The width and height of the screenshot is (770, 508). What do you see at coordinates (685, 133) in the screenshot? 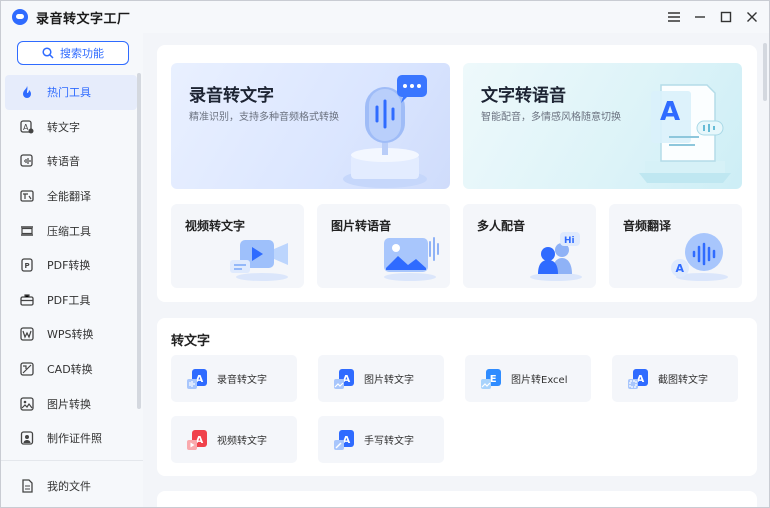
I see `document-speech-illustration-icon: A` at bounding box center [685, 133].